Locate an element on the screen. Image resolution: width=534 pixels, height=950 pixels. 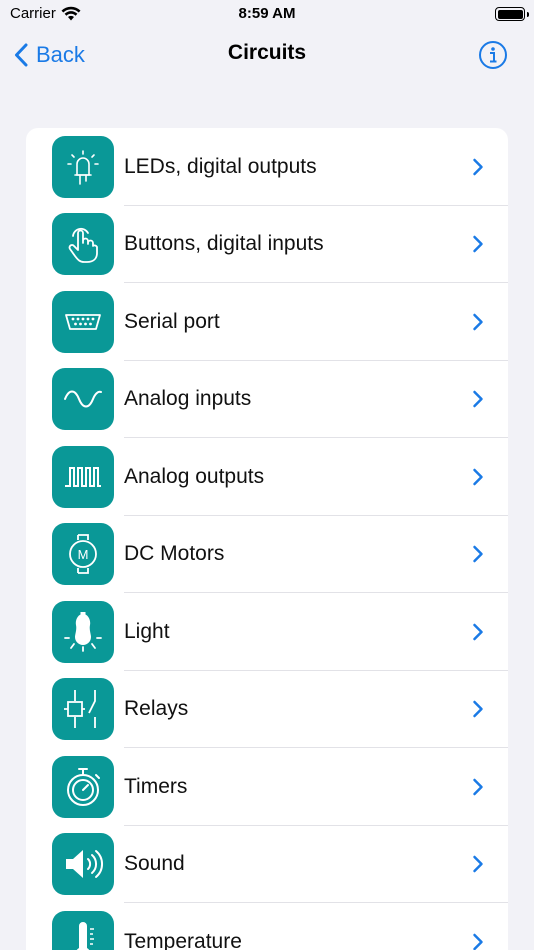
list-item-buttons: Buttons, digital inputs is located at coordinates (267, 245).